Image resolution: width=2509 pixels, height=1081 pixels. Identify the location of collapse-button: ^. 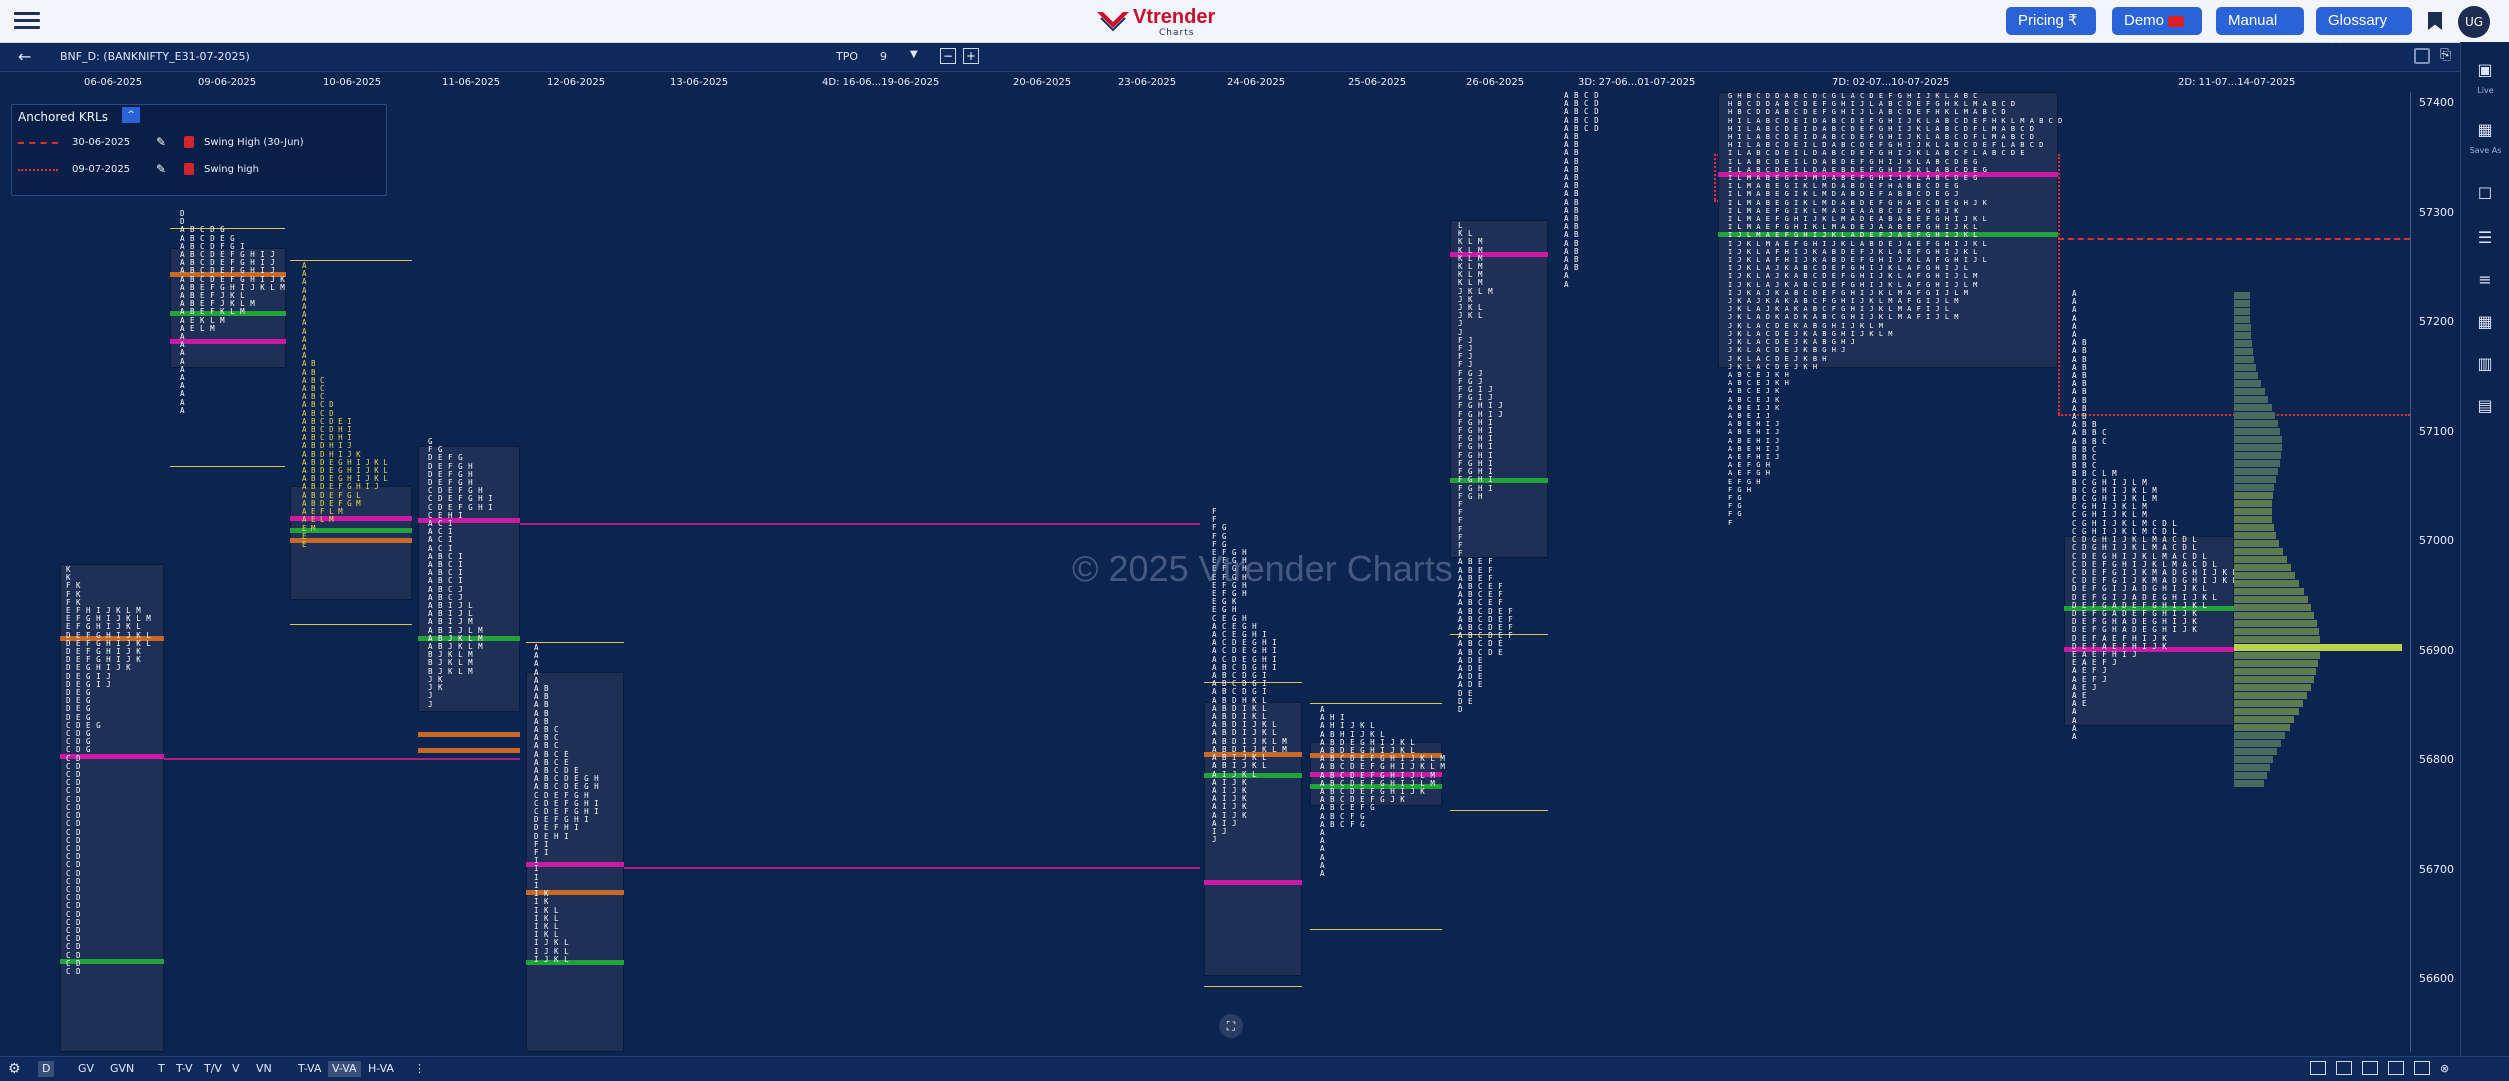
(131, 115).